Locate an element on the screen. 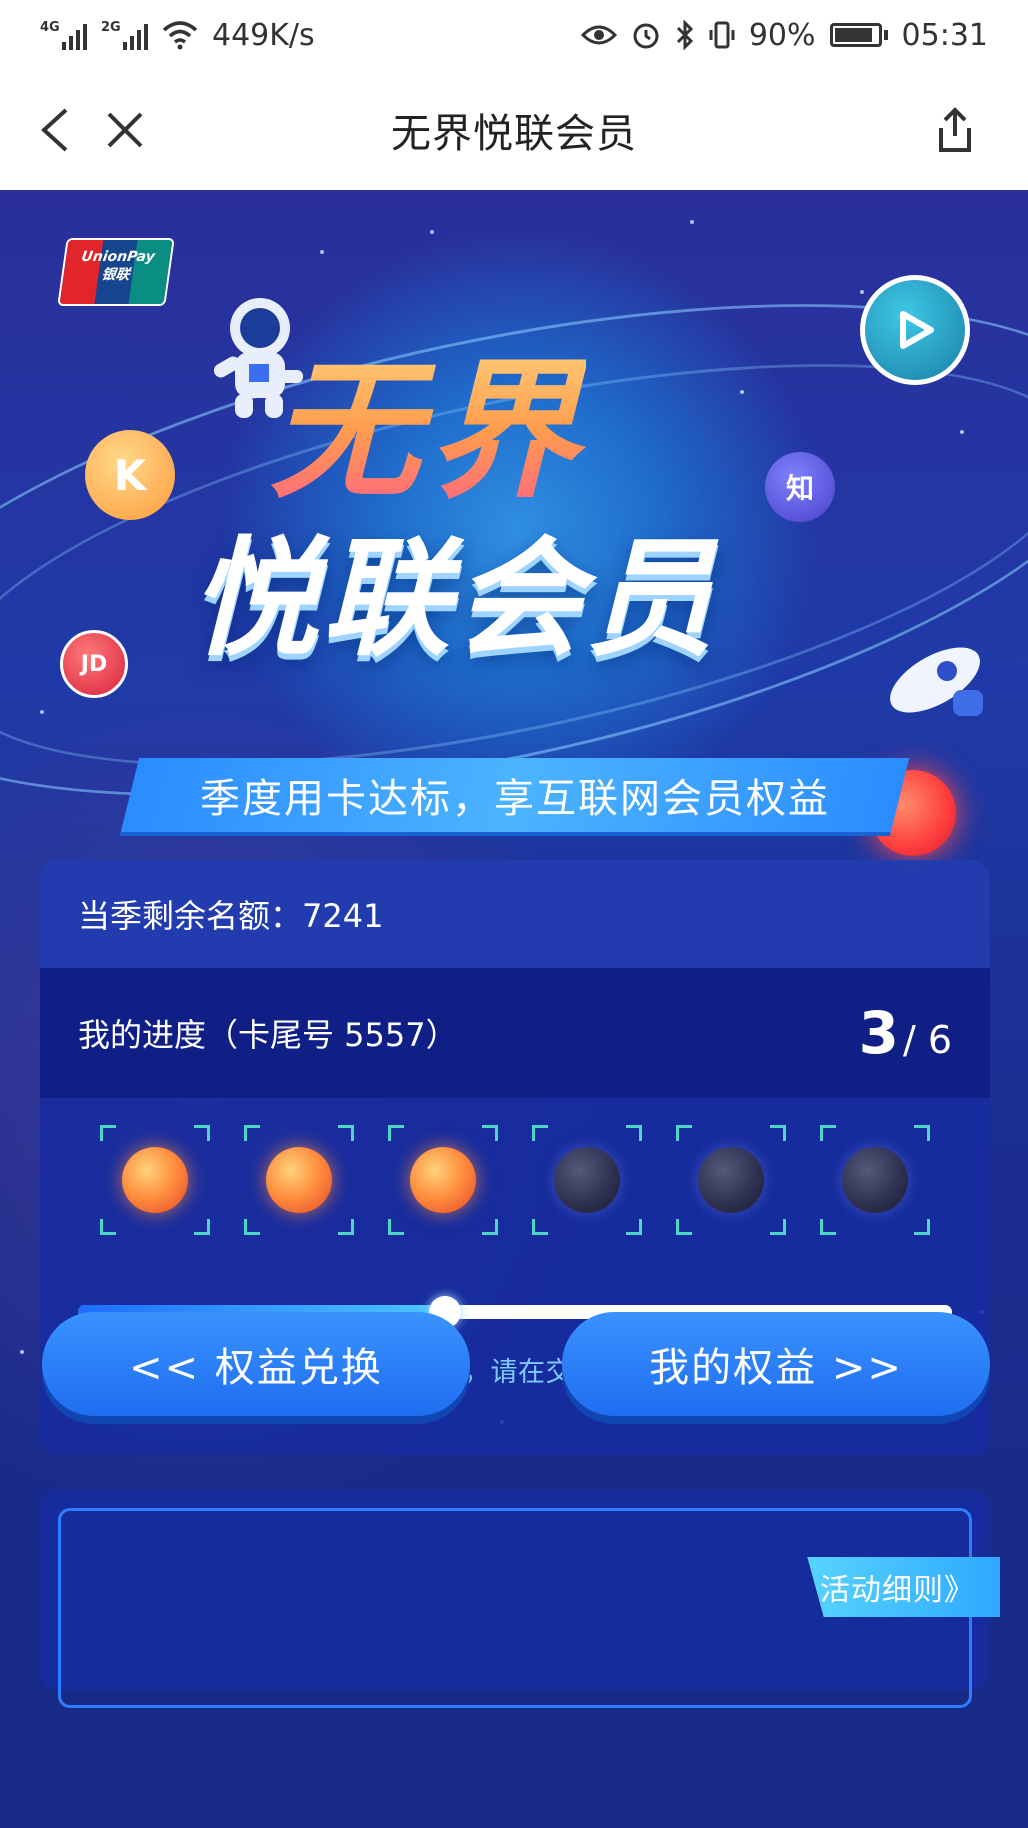  status-bar: 4G 2G 449K/s 90% 05:31 is located at coordinates (514, 35).